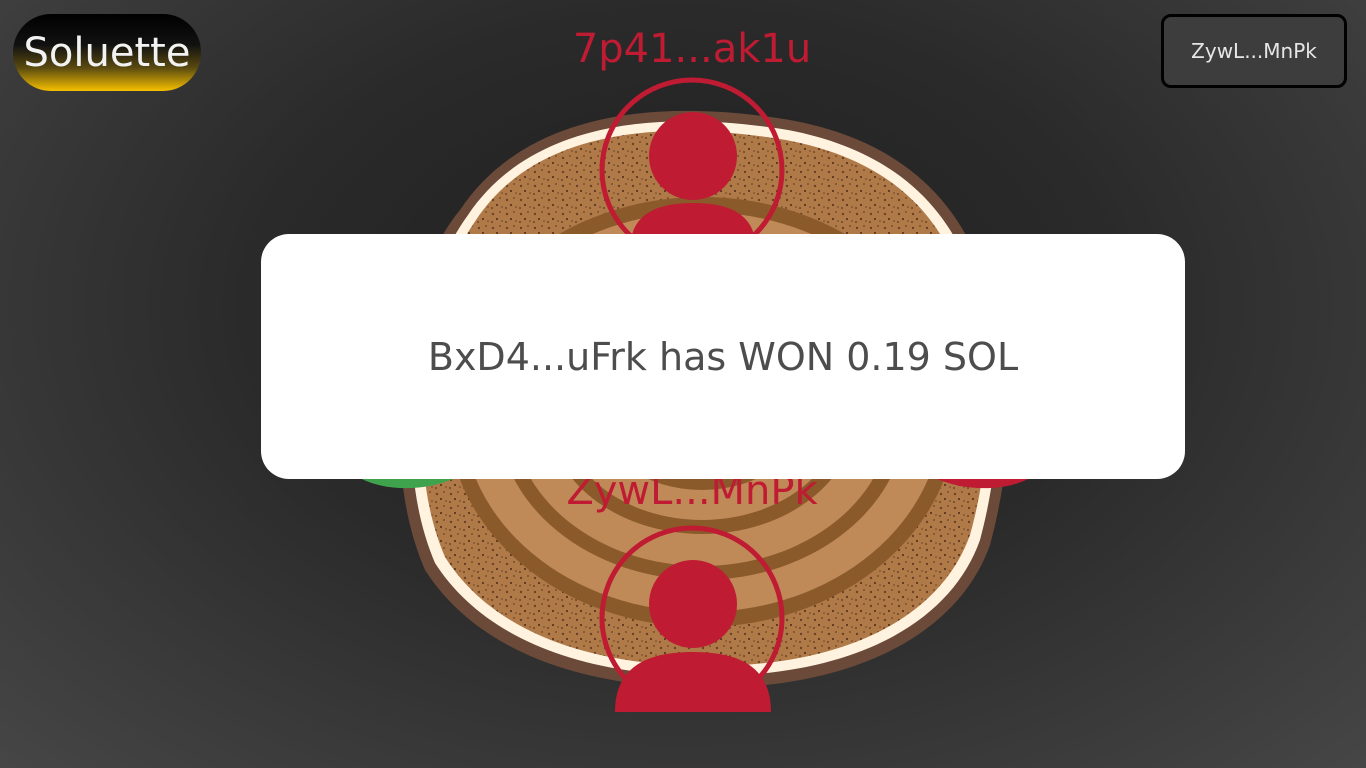 The width and height of the screenshot is (1366, 768). Describe the element at coordinates (692, 49) in the screenshot. I see `player-name-top: 7p41...ak1u` at that location.